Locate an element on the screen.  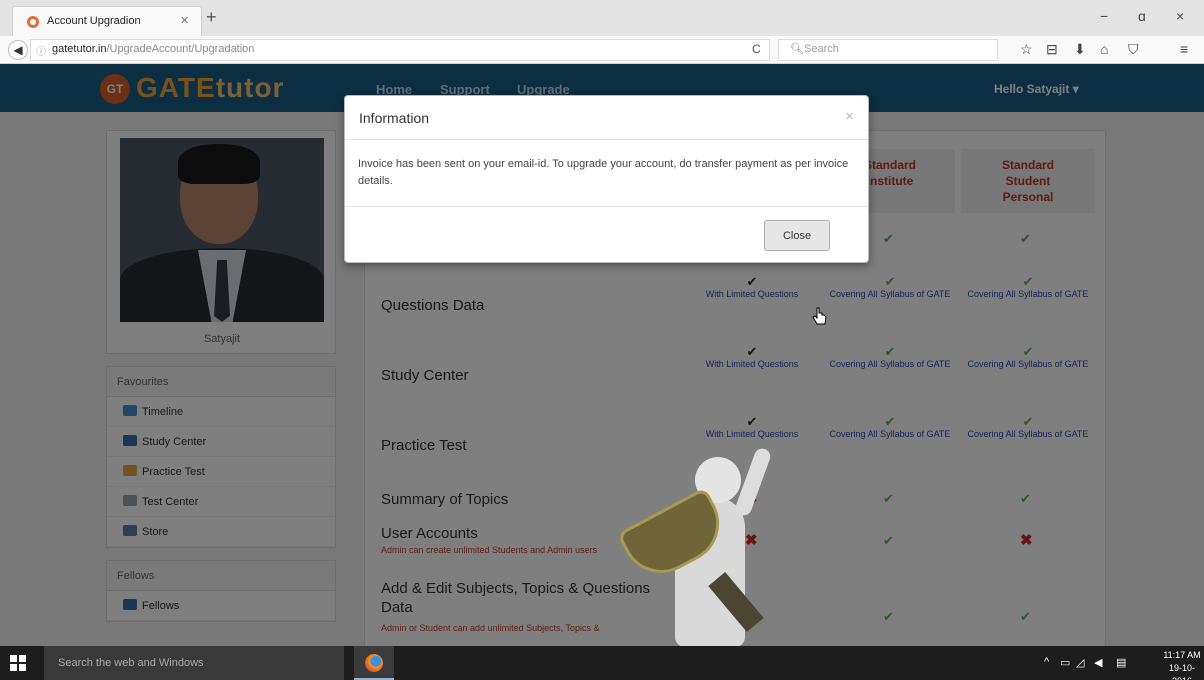
close-window-icon: × is located at coordinates (1180, 16).